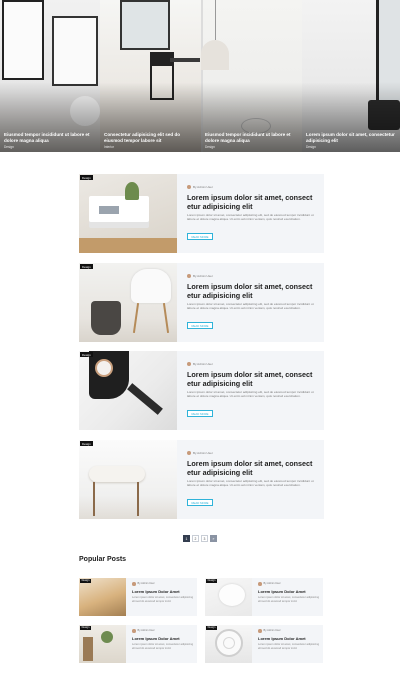 Image resolution: width=400 pixels, height=683 pixels. I want to click on leg, so click(145, 399).